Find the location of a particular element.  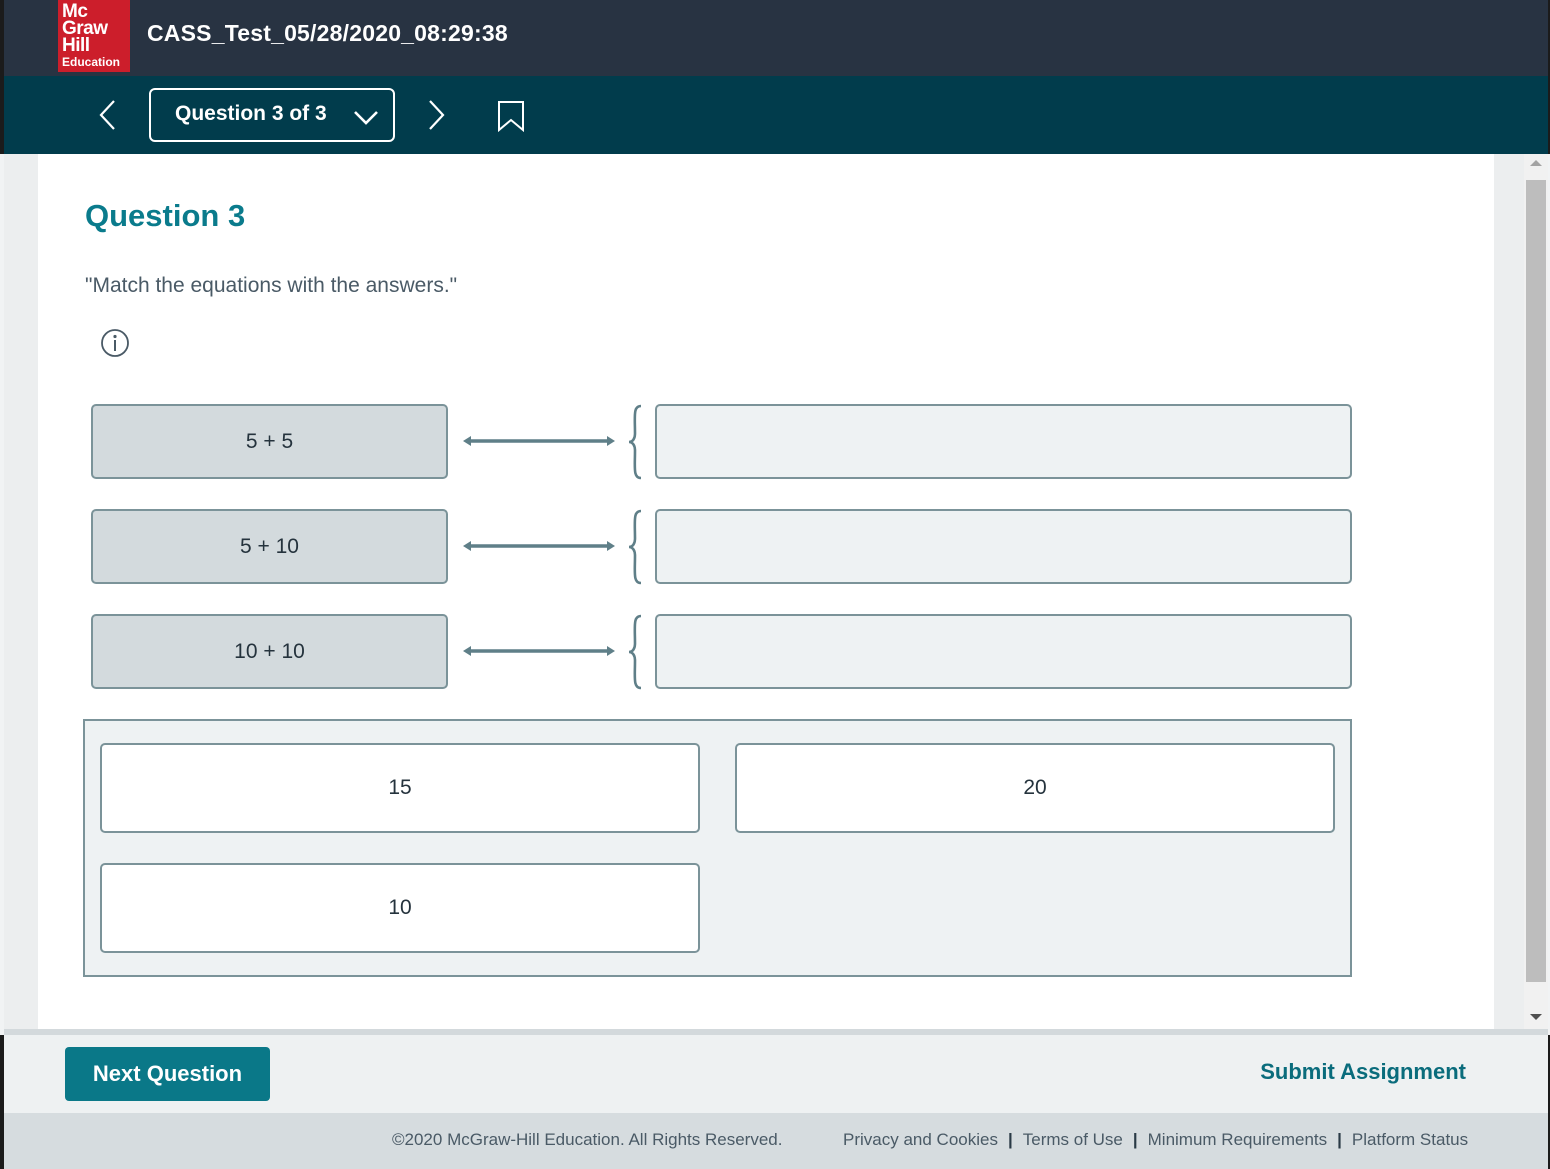

min-requirements-link: Minimum Requirements is located at coordinates (1238, 1139).